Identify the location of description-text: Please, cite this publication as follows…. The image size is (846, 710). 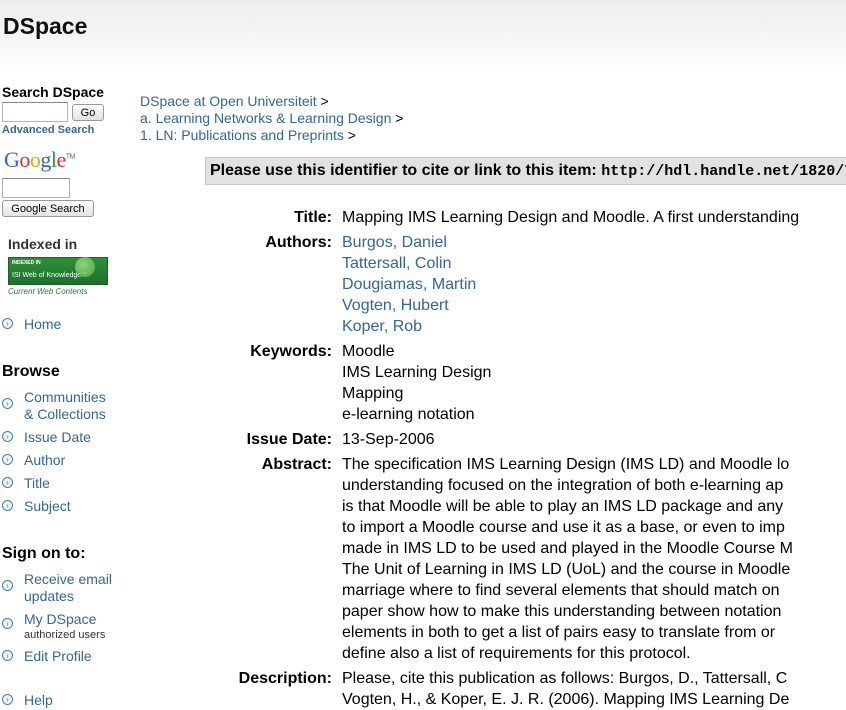
(565, 689).